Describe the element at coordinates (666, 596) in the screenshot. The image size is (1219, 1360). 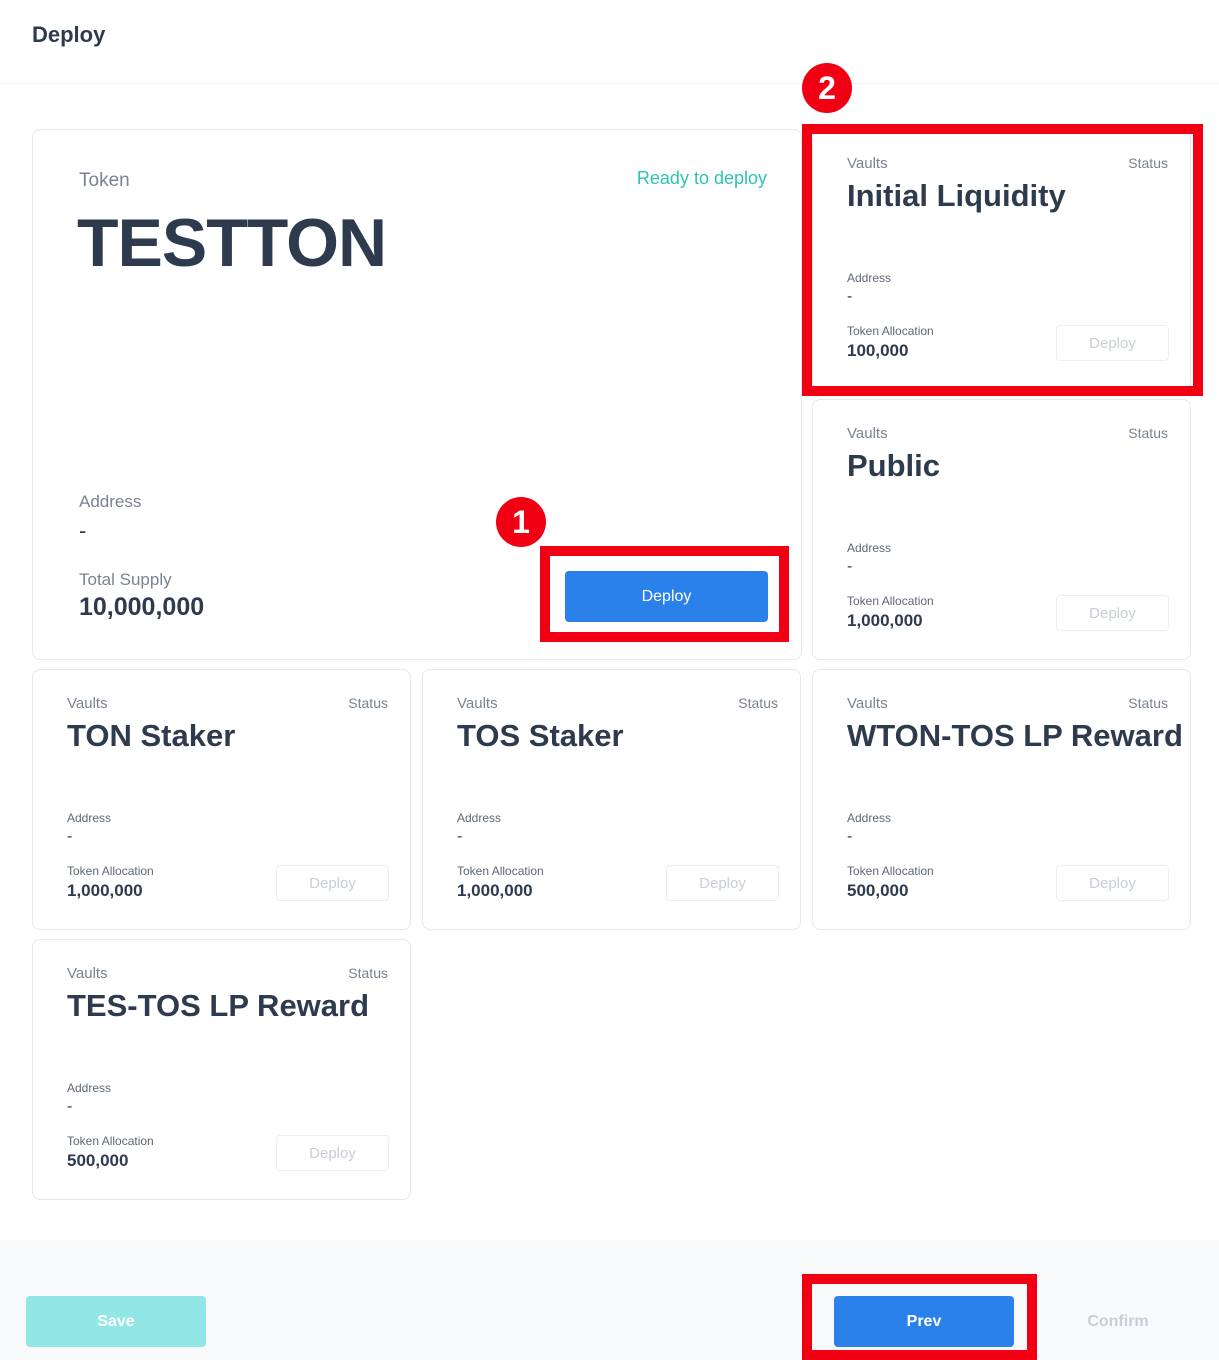
I see `token-deploy-button: Deploy` at that location.